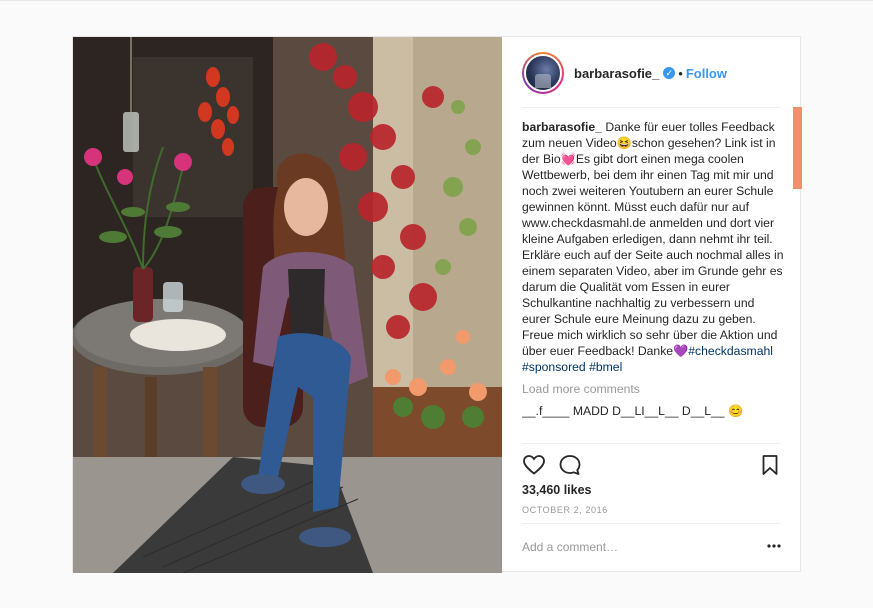 The image size is (873, 608). What do you see at coordinates (651, 465) in the screenshot?
I see `action-bar` at bounding box center [651, 465].